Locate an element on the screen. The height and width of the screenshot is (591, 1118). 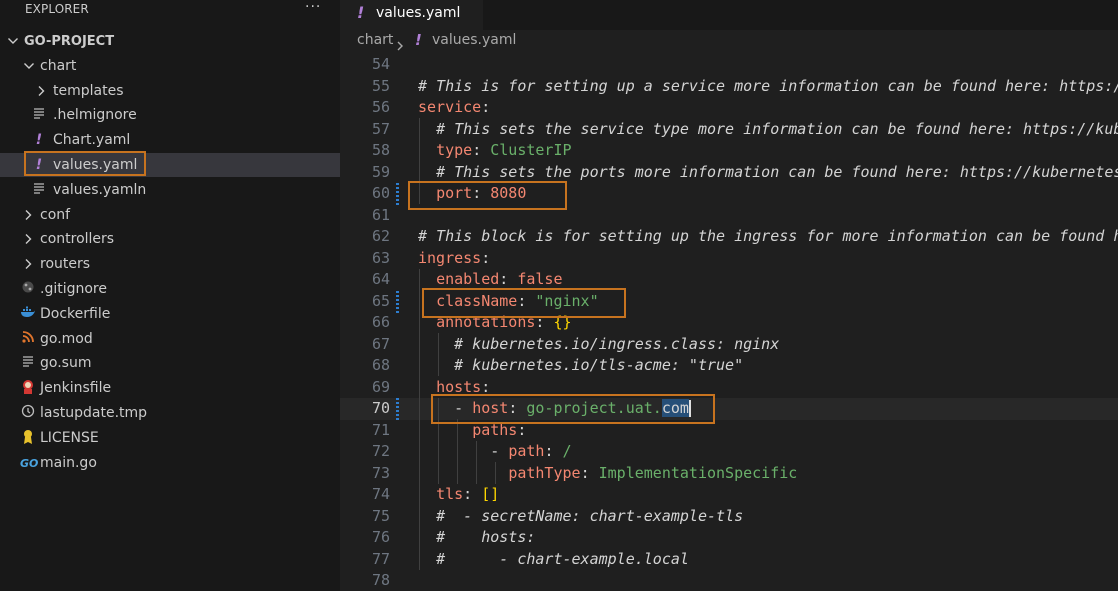
code-line: 65 className: "nginx" is located at coordinates (729, 302).